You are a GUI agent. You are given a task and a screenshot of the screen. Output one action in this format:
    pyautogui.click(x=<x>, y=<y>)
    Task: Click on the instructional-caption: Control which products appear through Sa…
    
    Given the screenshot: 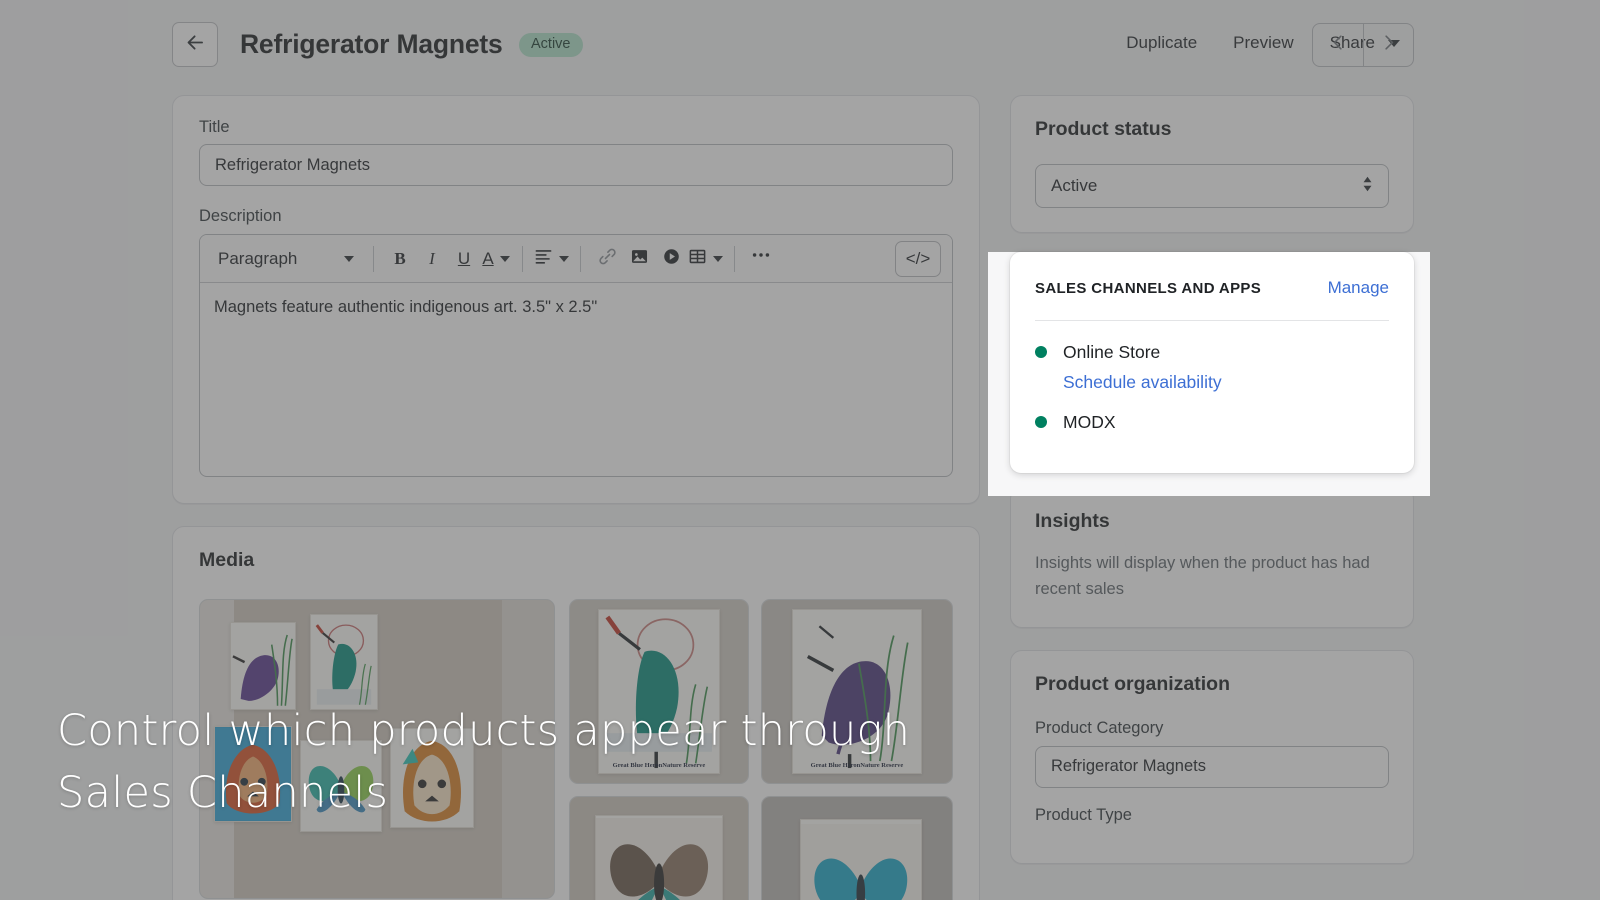 What is the action you would take?
    pyautogui.click(x=484, y=762)
    